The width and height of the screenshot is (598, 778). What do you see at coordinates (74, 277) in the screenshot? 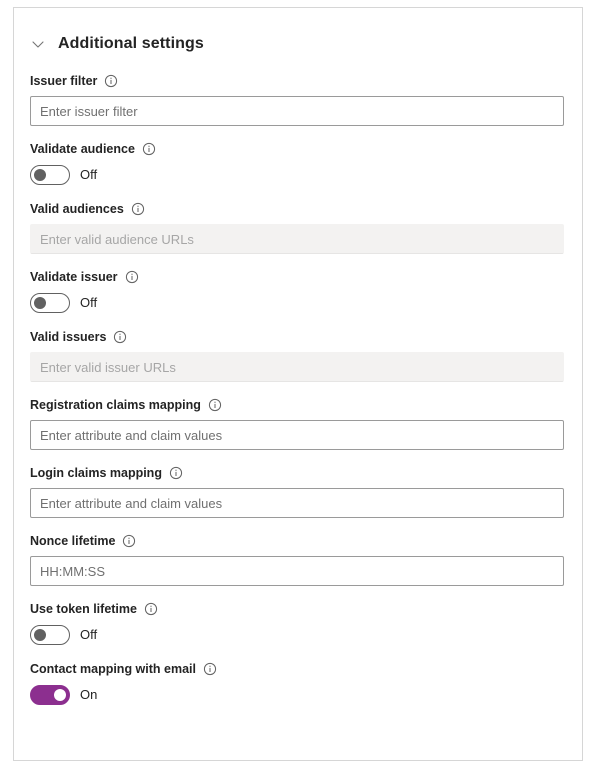
I see `validate-issuer-label: Validate issuer` at bounding box center [74, 277].